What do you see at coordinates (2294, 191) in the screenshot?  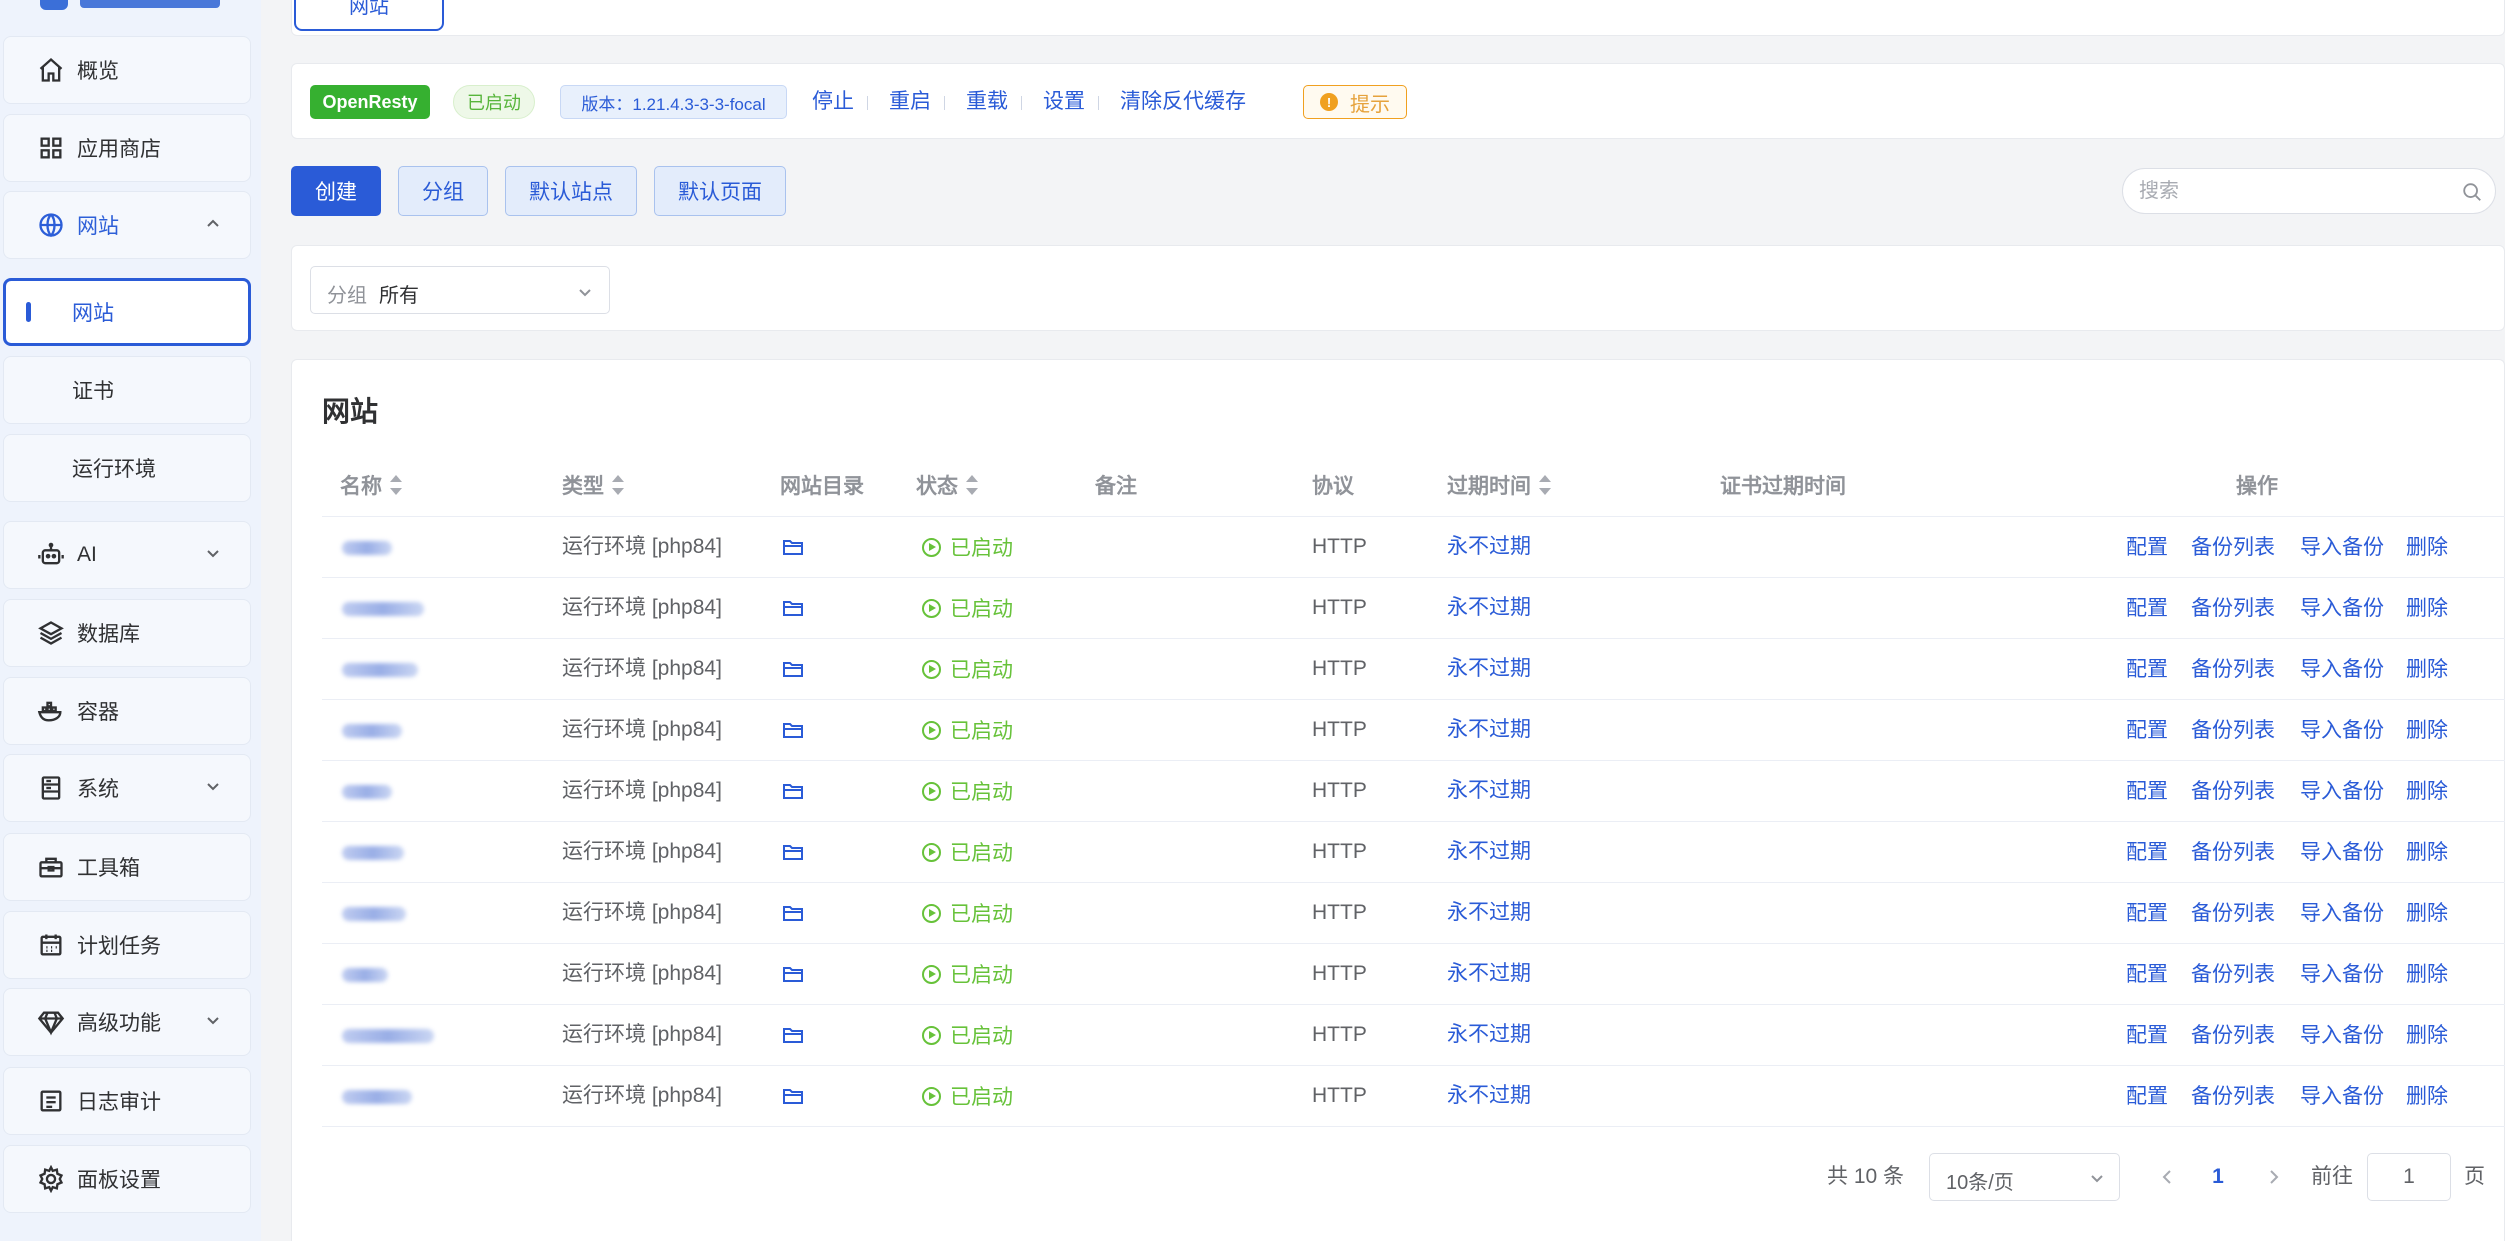 I see `search-input` at bounding box center [2294, 191].